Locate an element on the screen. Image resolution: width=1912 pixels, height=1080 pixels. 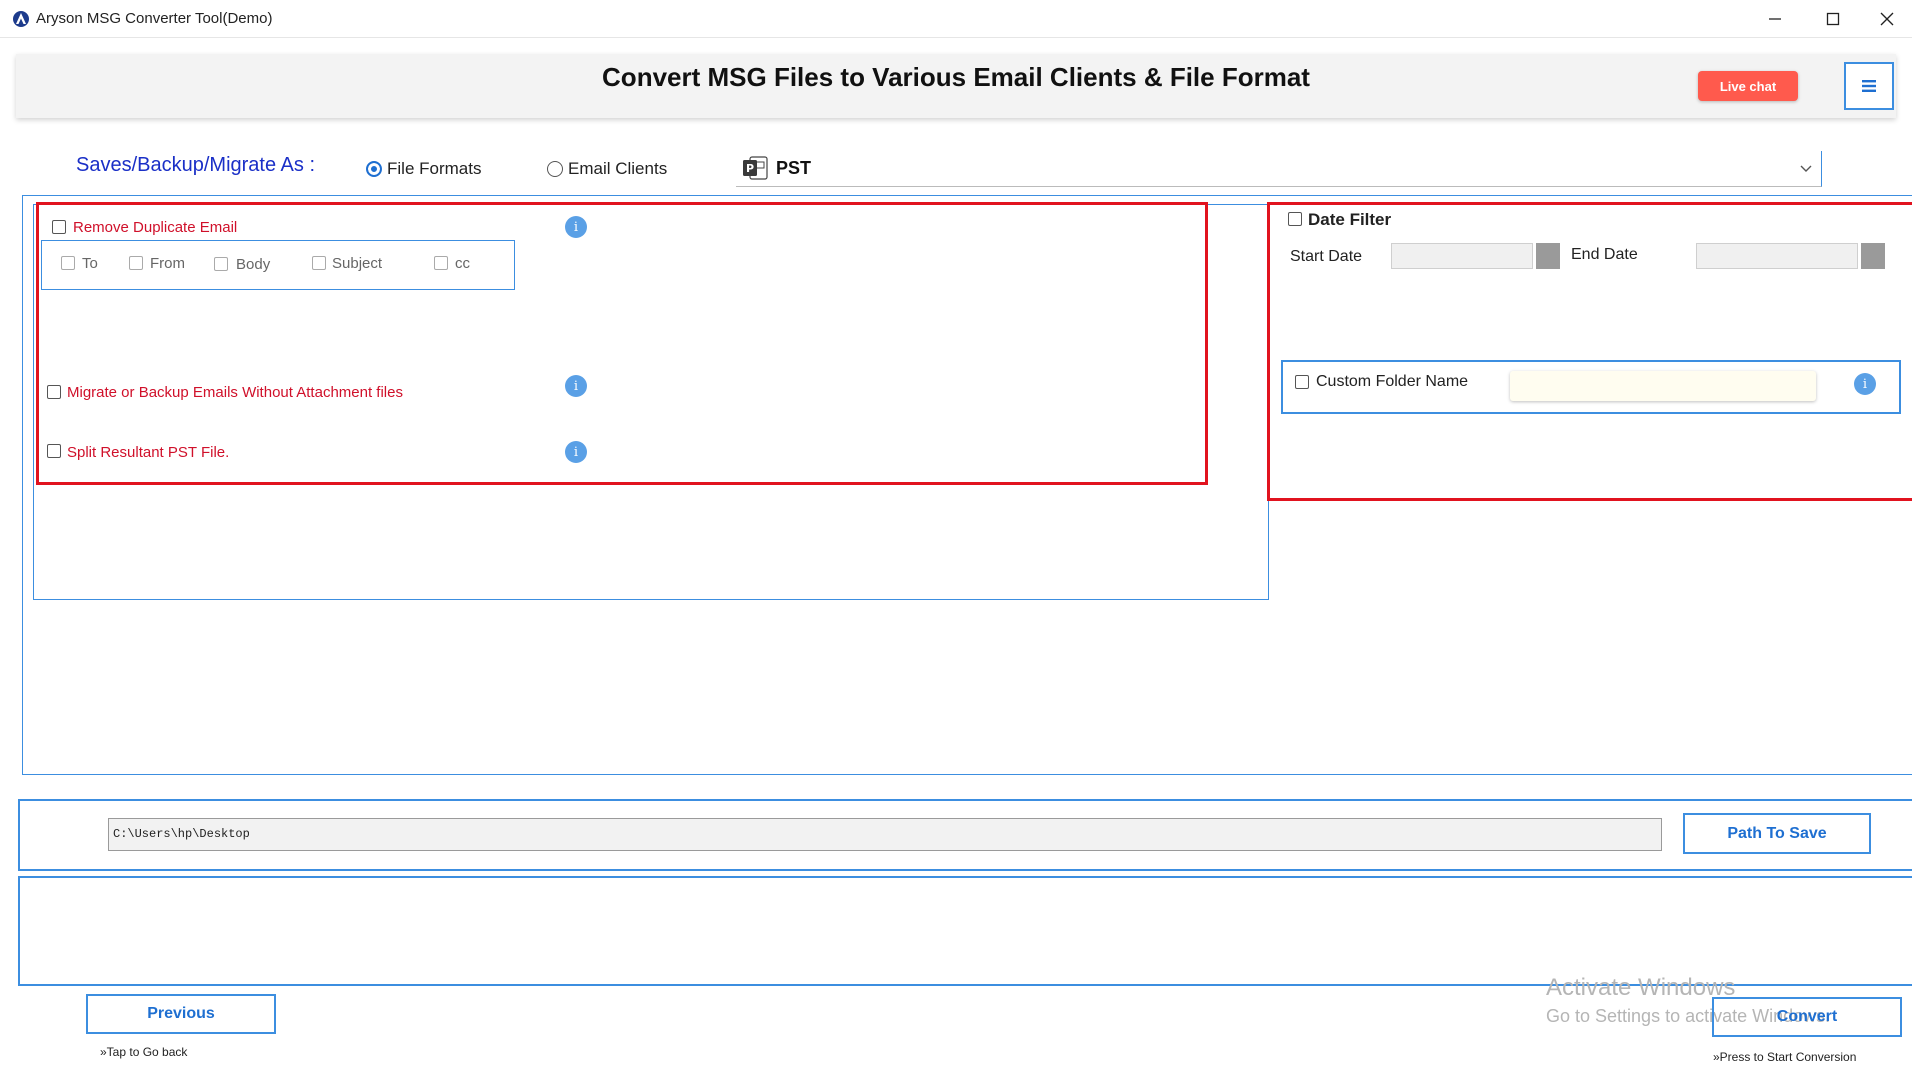
custom-folder-input is located at coordinates (1663, 386).